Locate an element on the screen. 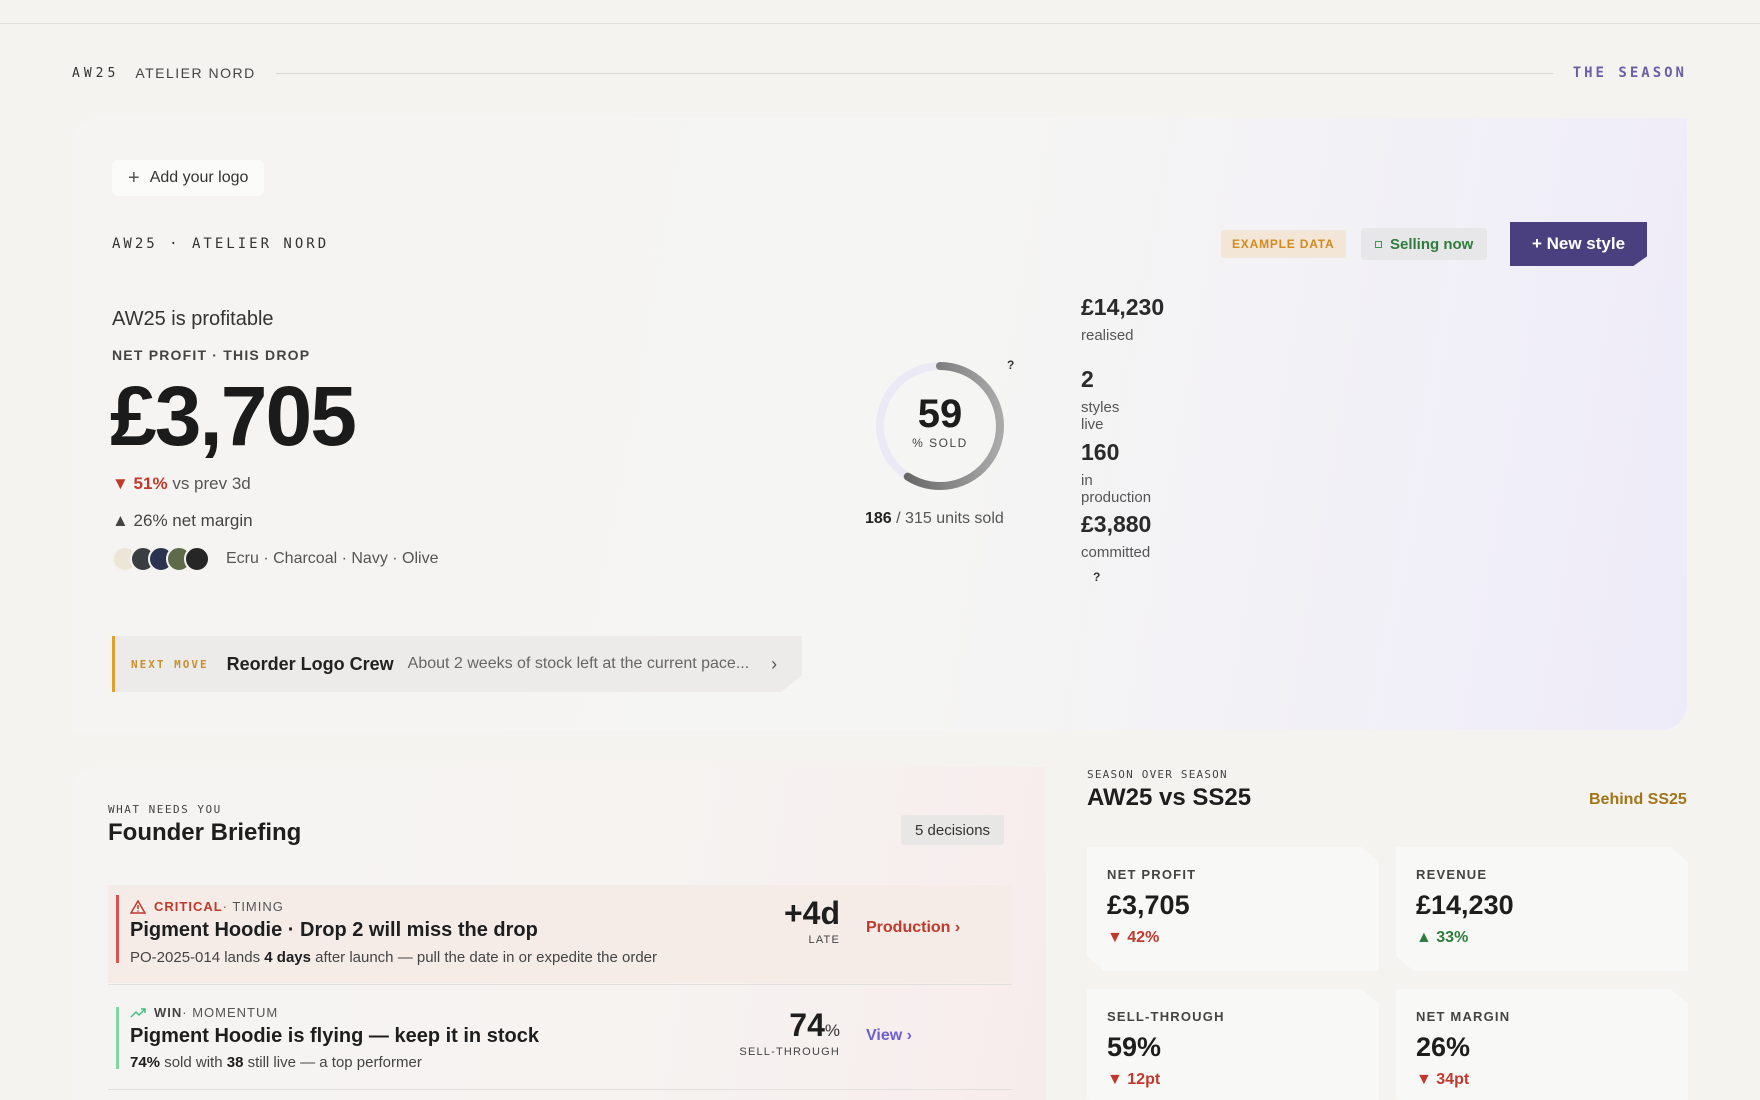 This screenshot has height=1100, width=1760. new-style-button: + New style is located at coordinates (1578, 244).